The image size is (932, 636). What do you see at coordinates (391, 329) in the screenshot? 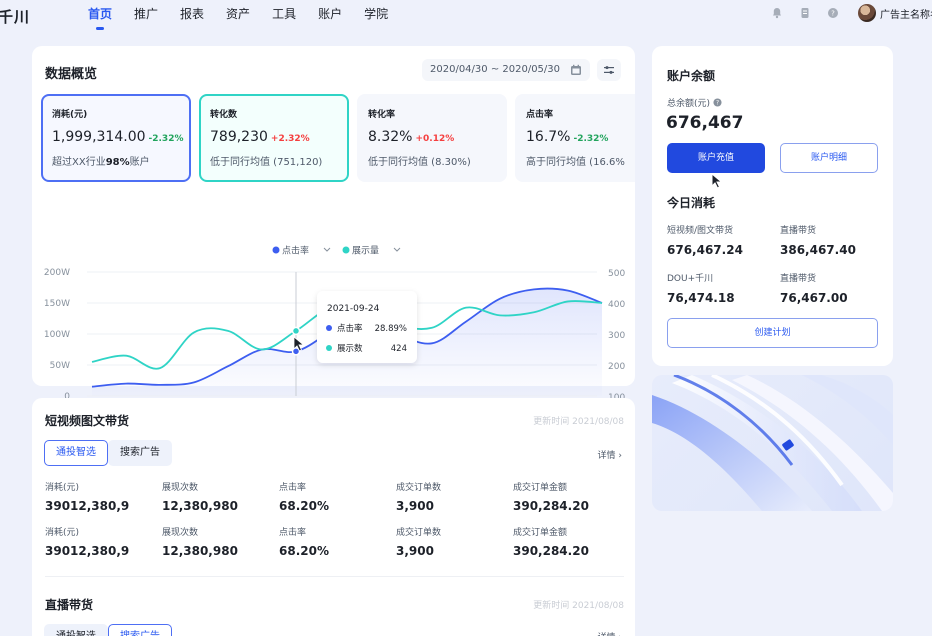
I see `tooltip-value: 28.89%` at bounding box center [391, 329].